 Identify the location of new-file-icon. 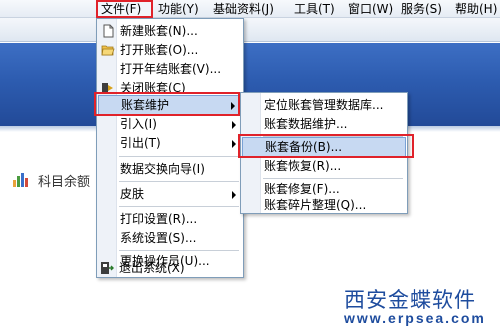
(108, 31).